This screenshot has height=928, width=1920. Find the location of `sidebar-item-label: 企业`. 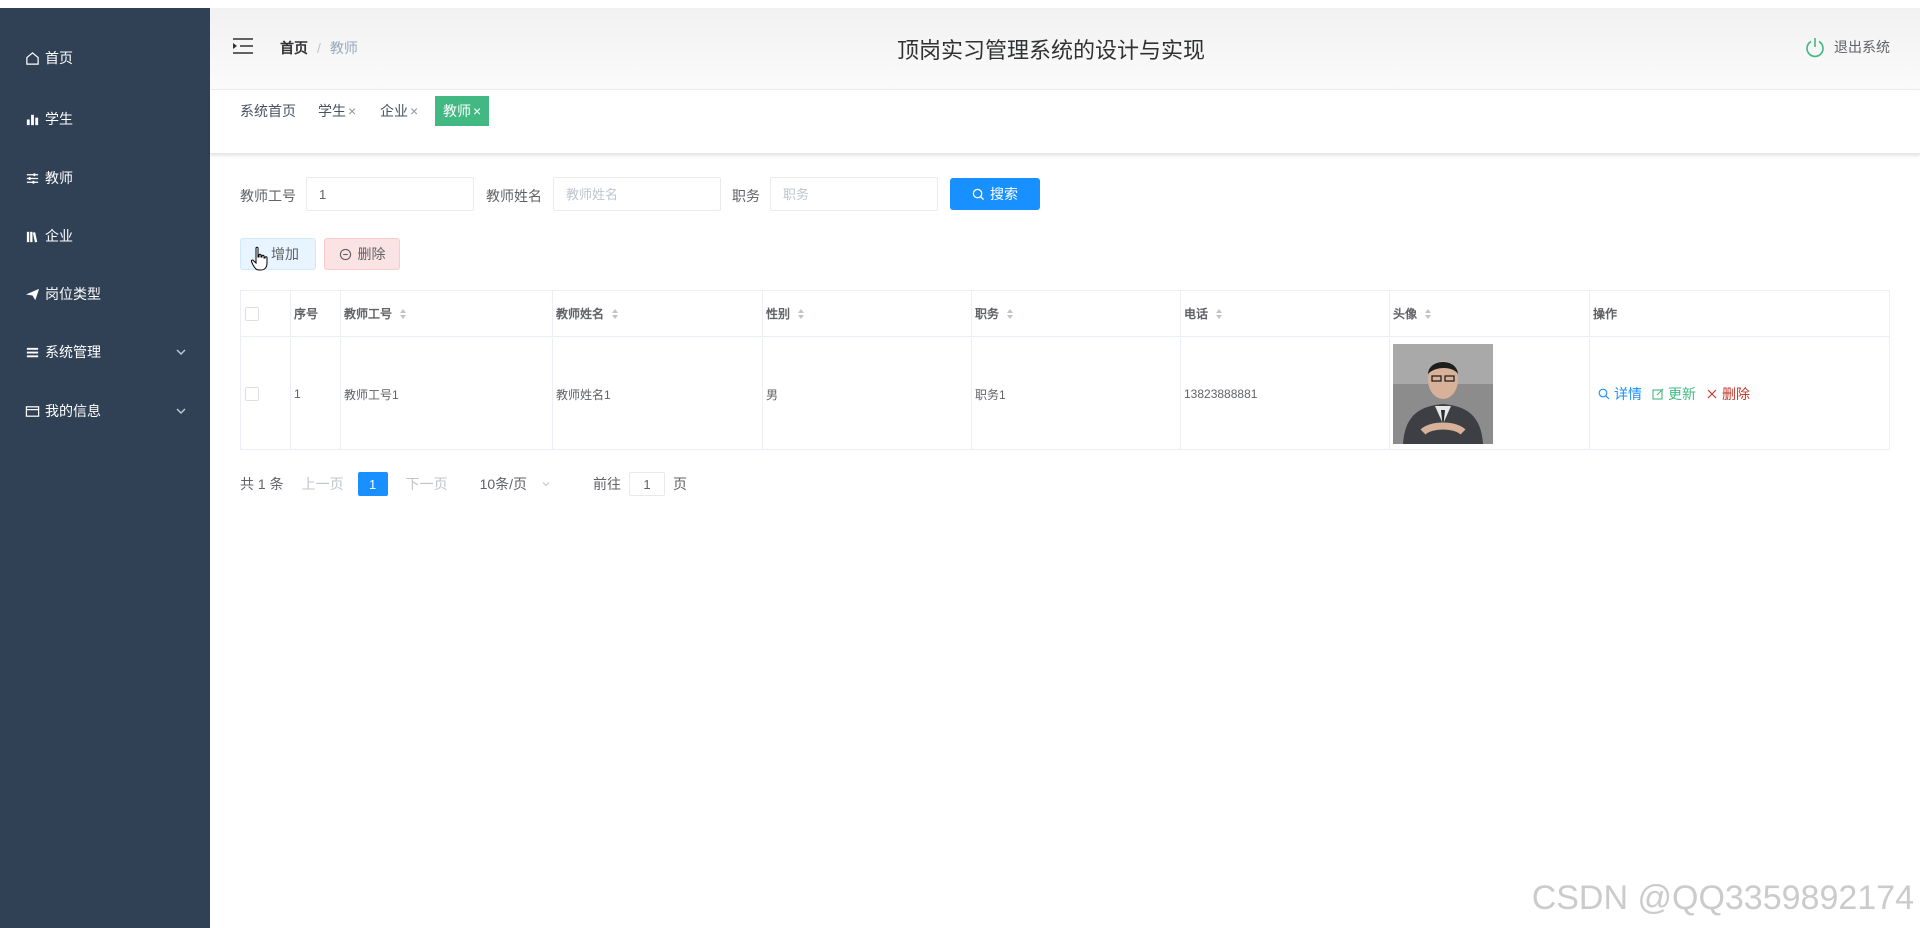

sidebar-item-label: 企业 is located at coordinates (59, 236).